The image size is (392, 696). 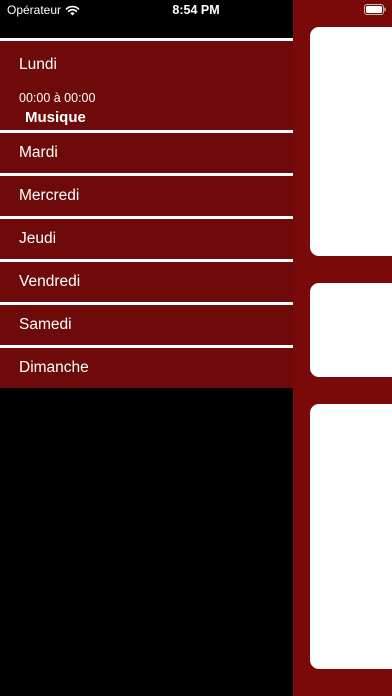 What do you see at coordinates (146, 368) in the screenshot?
I see `day-row-dimanche: Dimanche` at bounding box center [146, 368].